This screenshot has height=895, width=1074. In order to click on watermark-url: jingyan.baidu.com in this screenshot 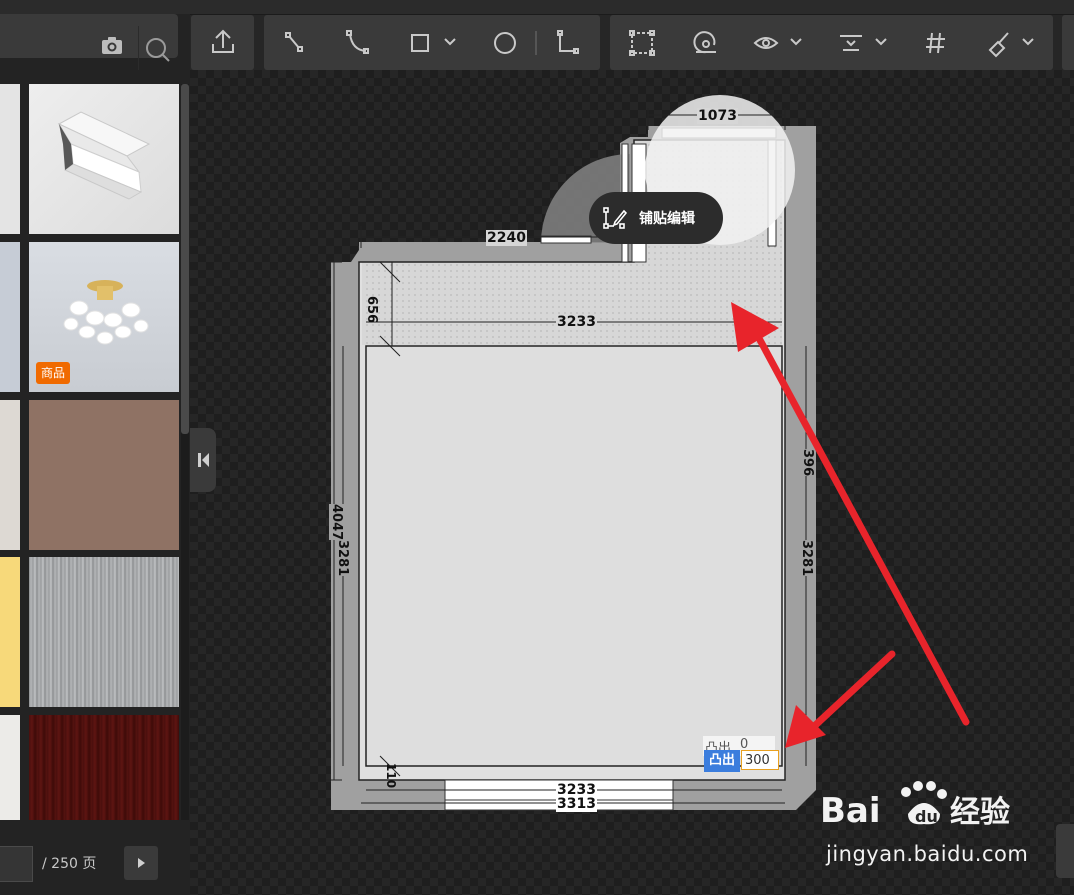, I will do `click(927, 854)`.